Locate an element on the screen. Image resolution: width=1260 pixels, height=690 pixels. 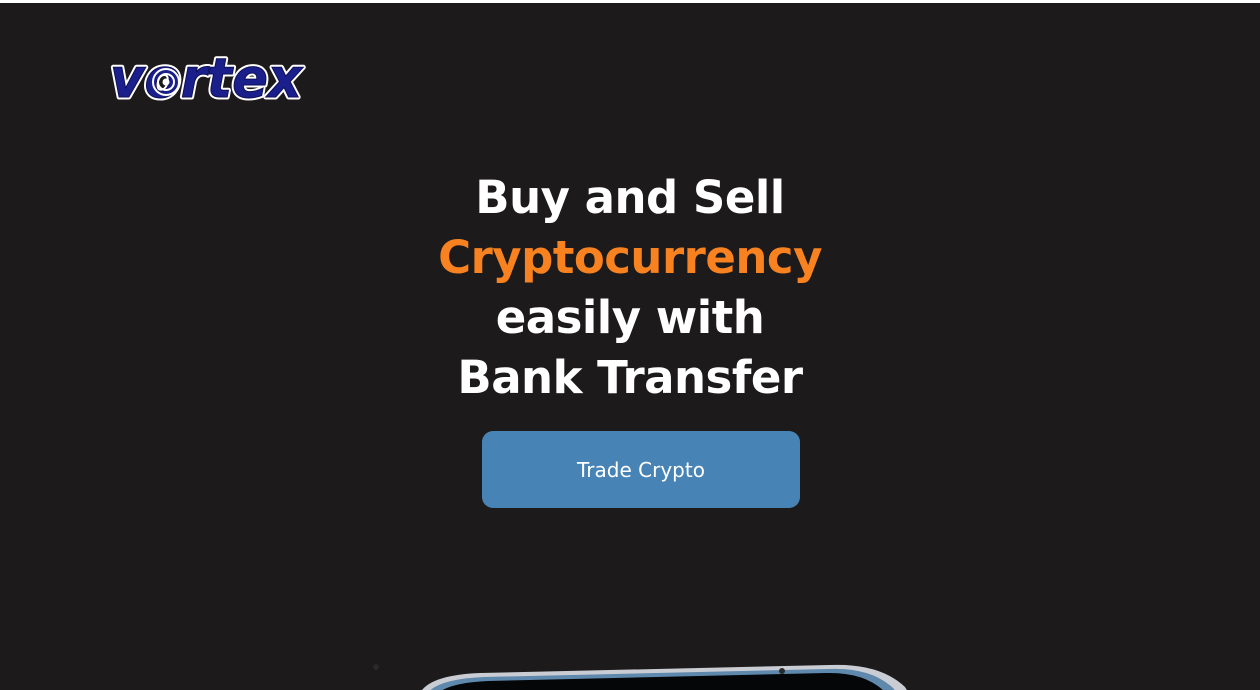
vortex-logo: vortex vortex is located at coordinates (208, 76).